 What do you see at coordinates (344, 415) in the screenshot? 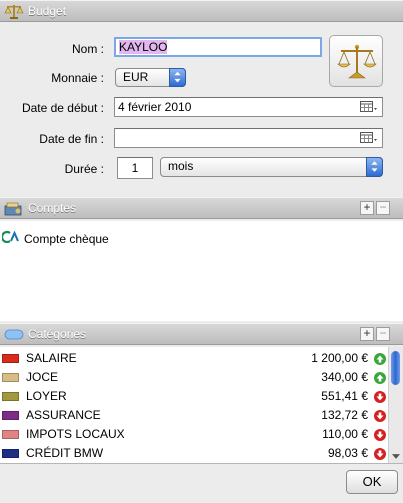
I see `category-amount: 132,72 €` at bounding box center [344, 415].